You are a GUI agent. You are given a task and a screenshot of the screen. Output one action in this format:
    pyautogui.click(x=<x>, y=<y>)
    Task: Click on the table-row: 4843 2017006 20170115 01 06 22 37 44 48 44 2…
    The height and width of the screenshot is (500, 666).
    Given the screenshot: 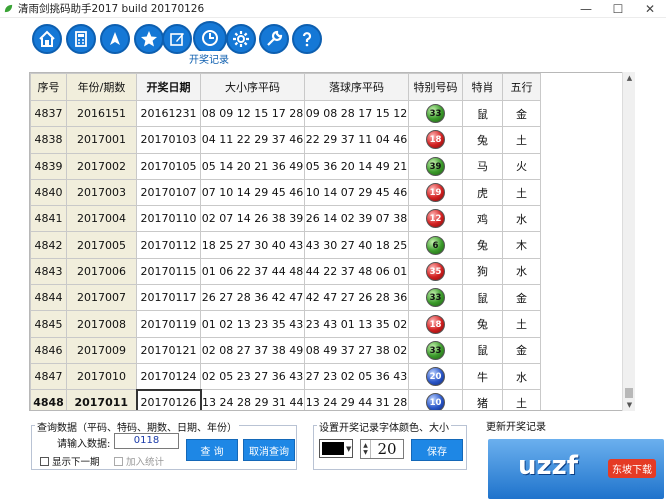 What is the action you would take?
    pyautogui.click(x=326, y=271)
    